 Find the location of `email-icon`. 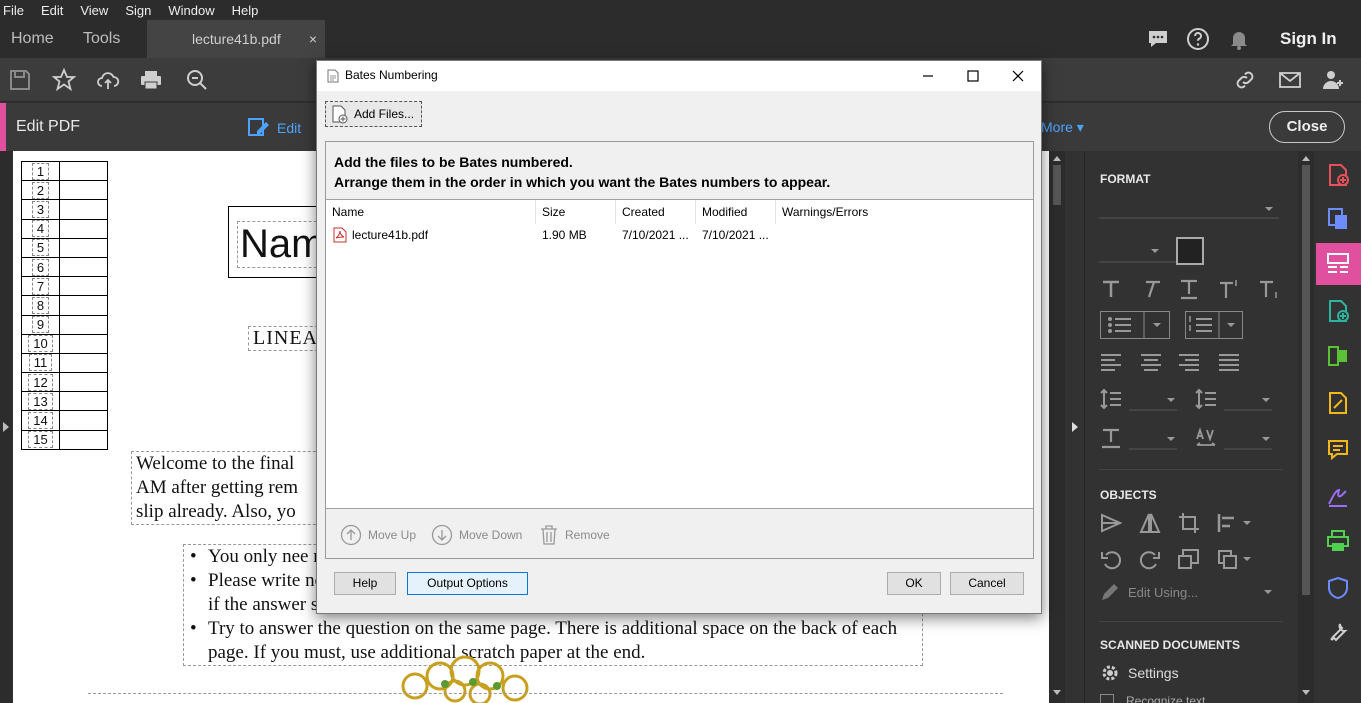

email-icon is located at coordinates (1290, 80).